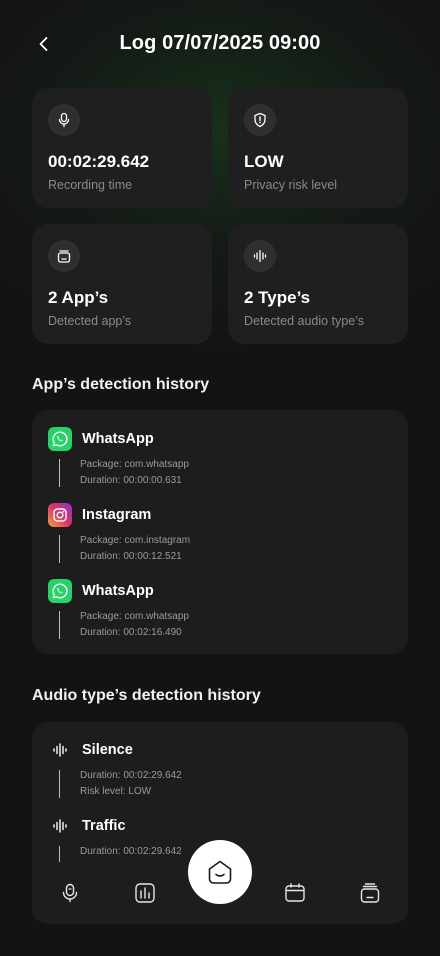  Describe the element at coordinates (107, 750) in the screenshot. I see `audio-type-name: Silence` at that location.